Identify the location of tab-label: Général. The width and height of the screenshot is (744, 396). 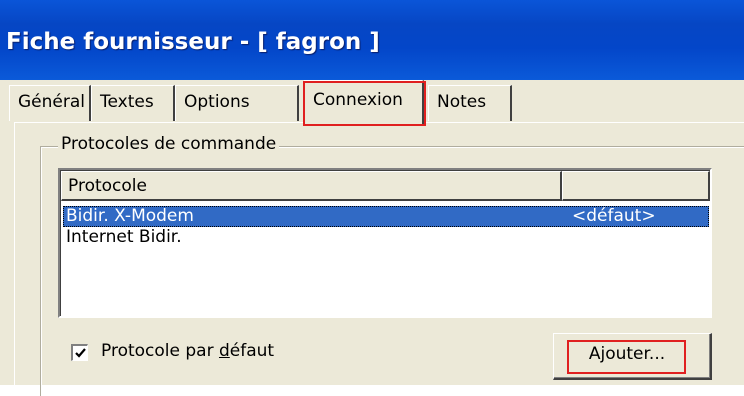
(51, 102).